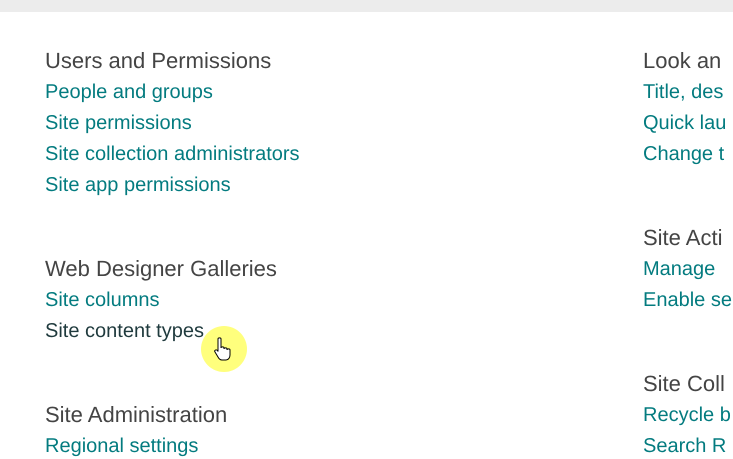  I want to click on settings-link: Site app permissions, so click(138, 185).